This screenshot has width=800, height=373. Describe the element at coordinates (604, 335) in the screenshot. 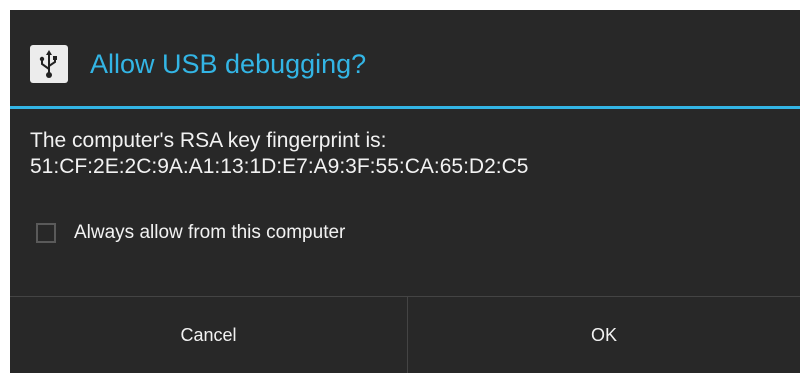

I see `ok-button: OK` at that location.